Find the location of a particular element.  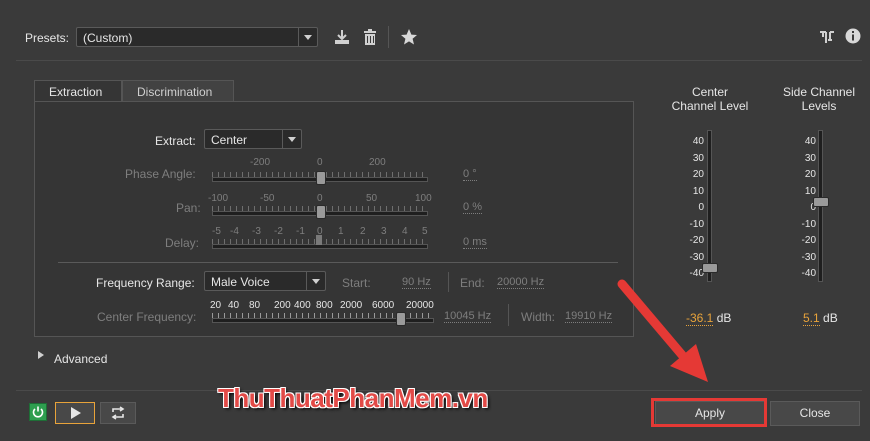

phase-angle-label: Phase Angle: is located at coordinates (160, 174).